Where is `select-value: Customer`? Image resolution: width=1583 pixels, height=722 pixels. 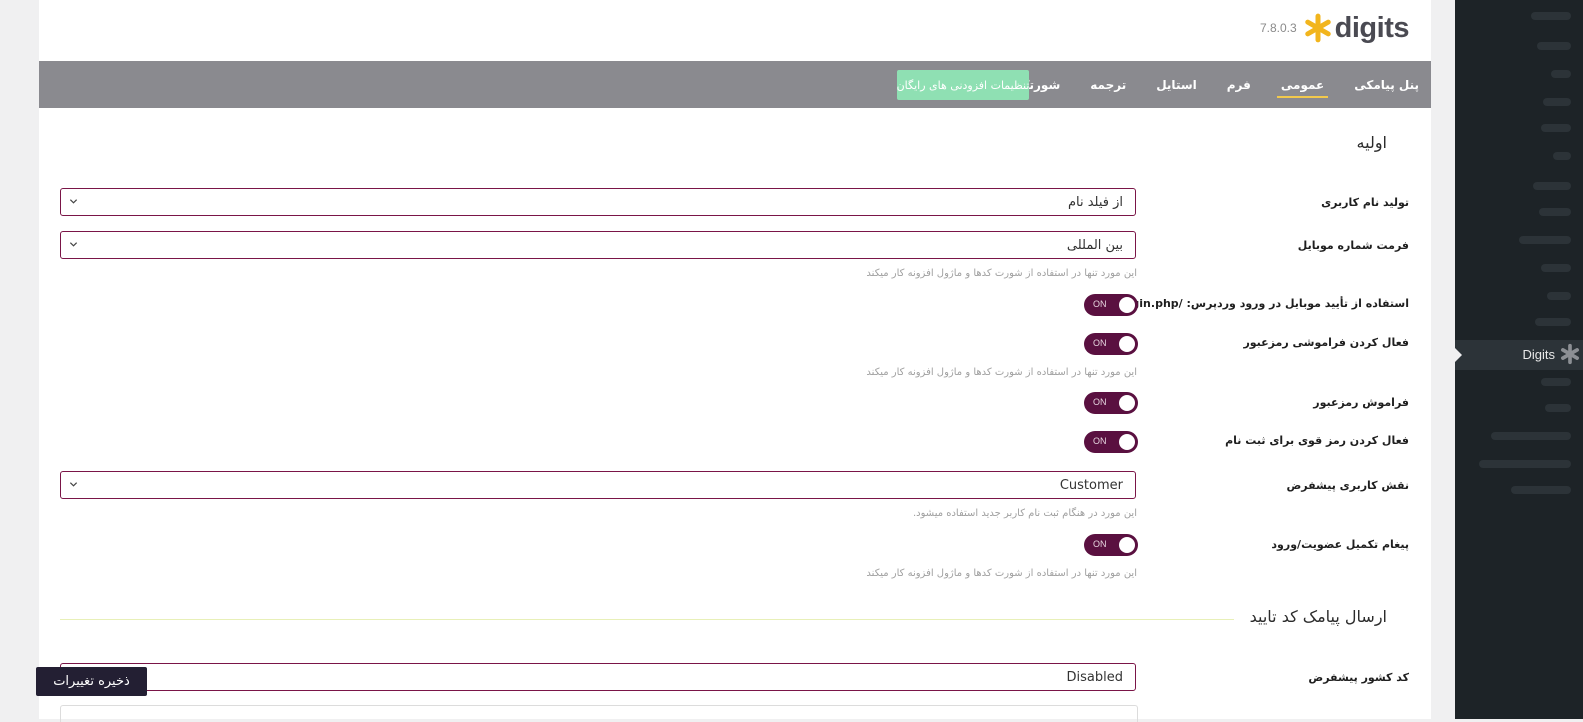 select-value: Customer is located at coordinates (1091, 485).